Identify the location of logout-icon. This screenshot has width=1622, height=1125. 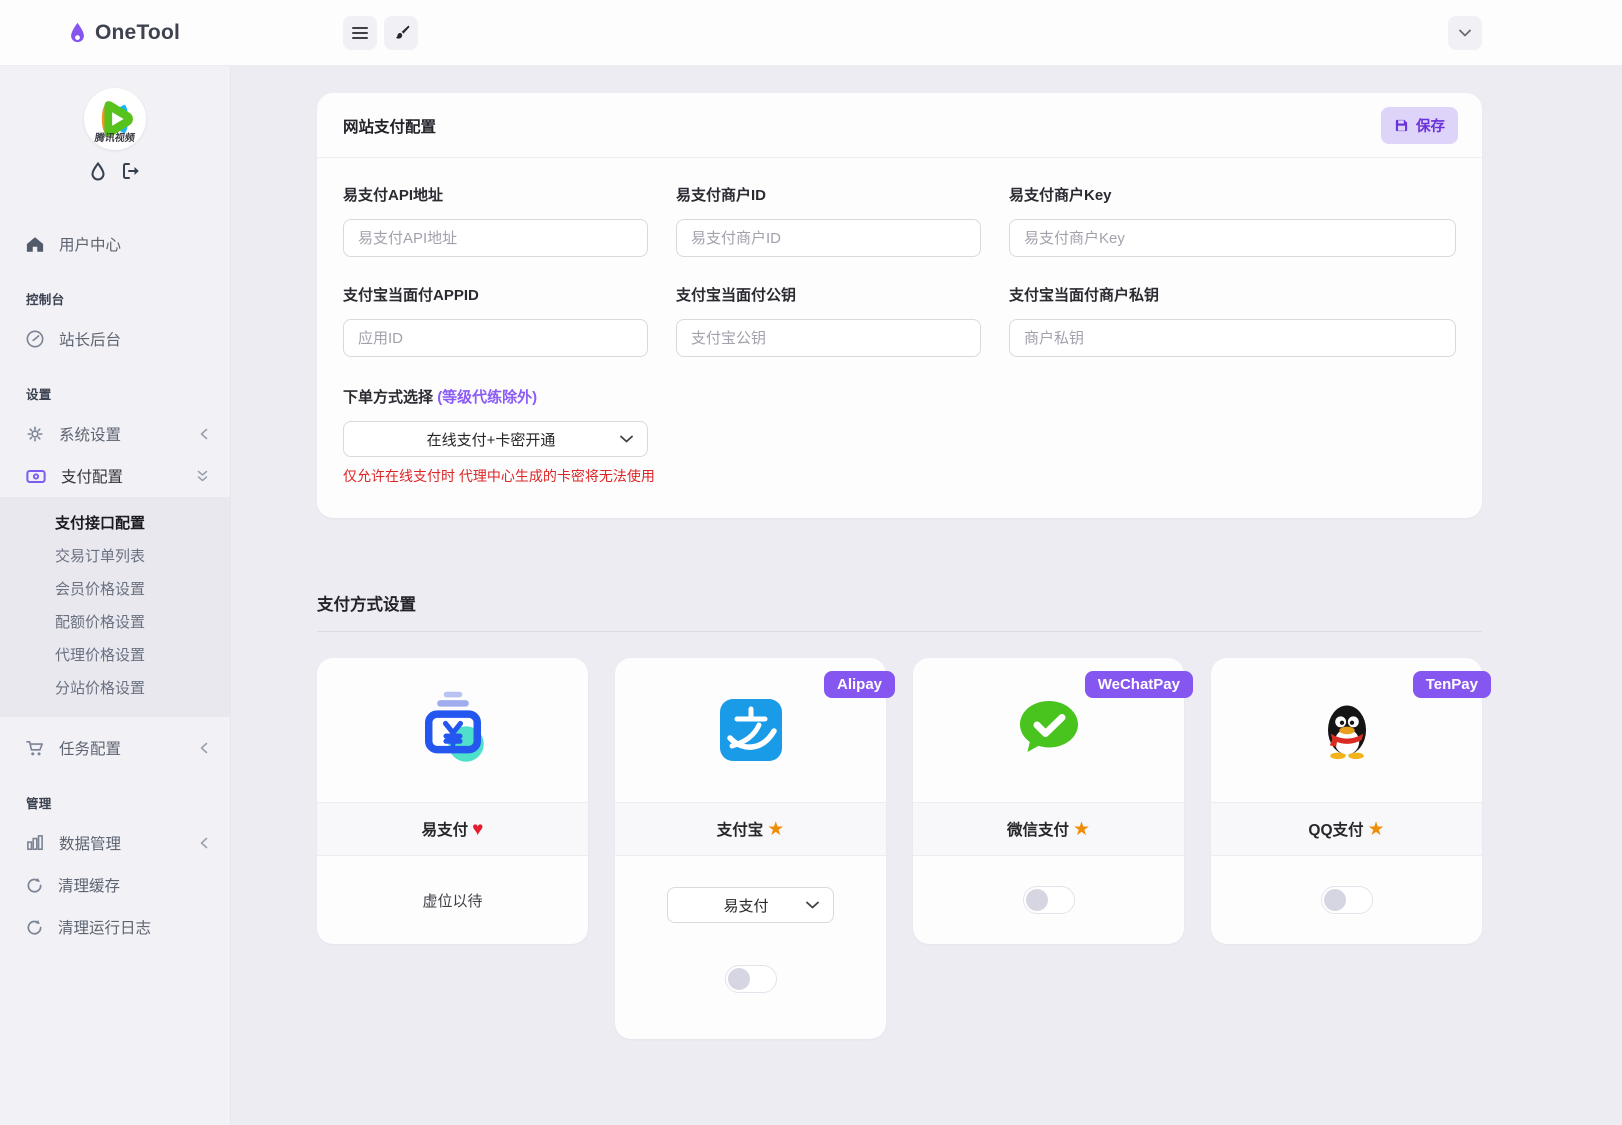
(131, 171).